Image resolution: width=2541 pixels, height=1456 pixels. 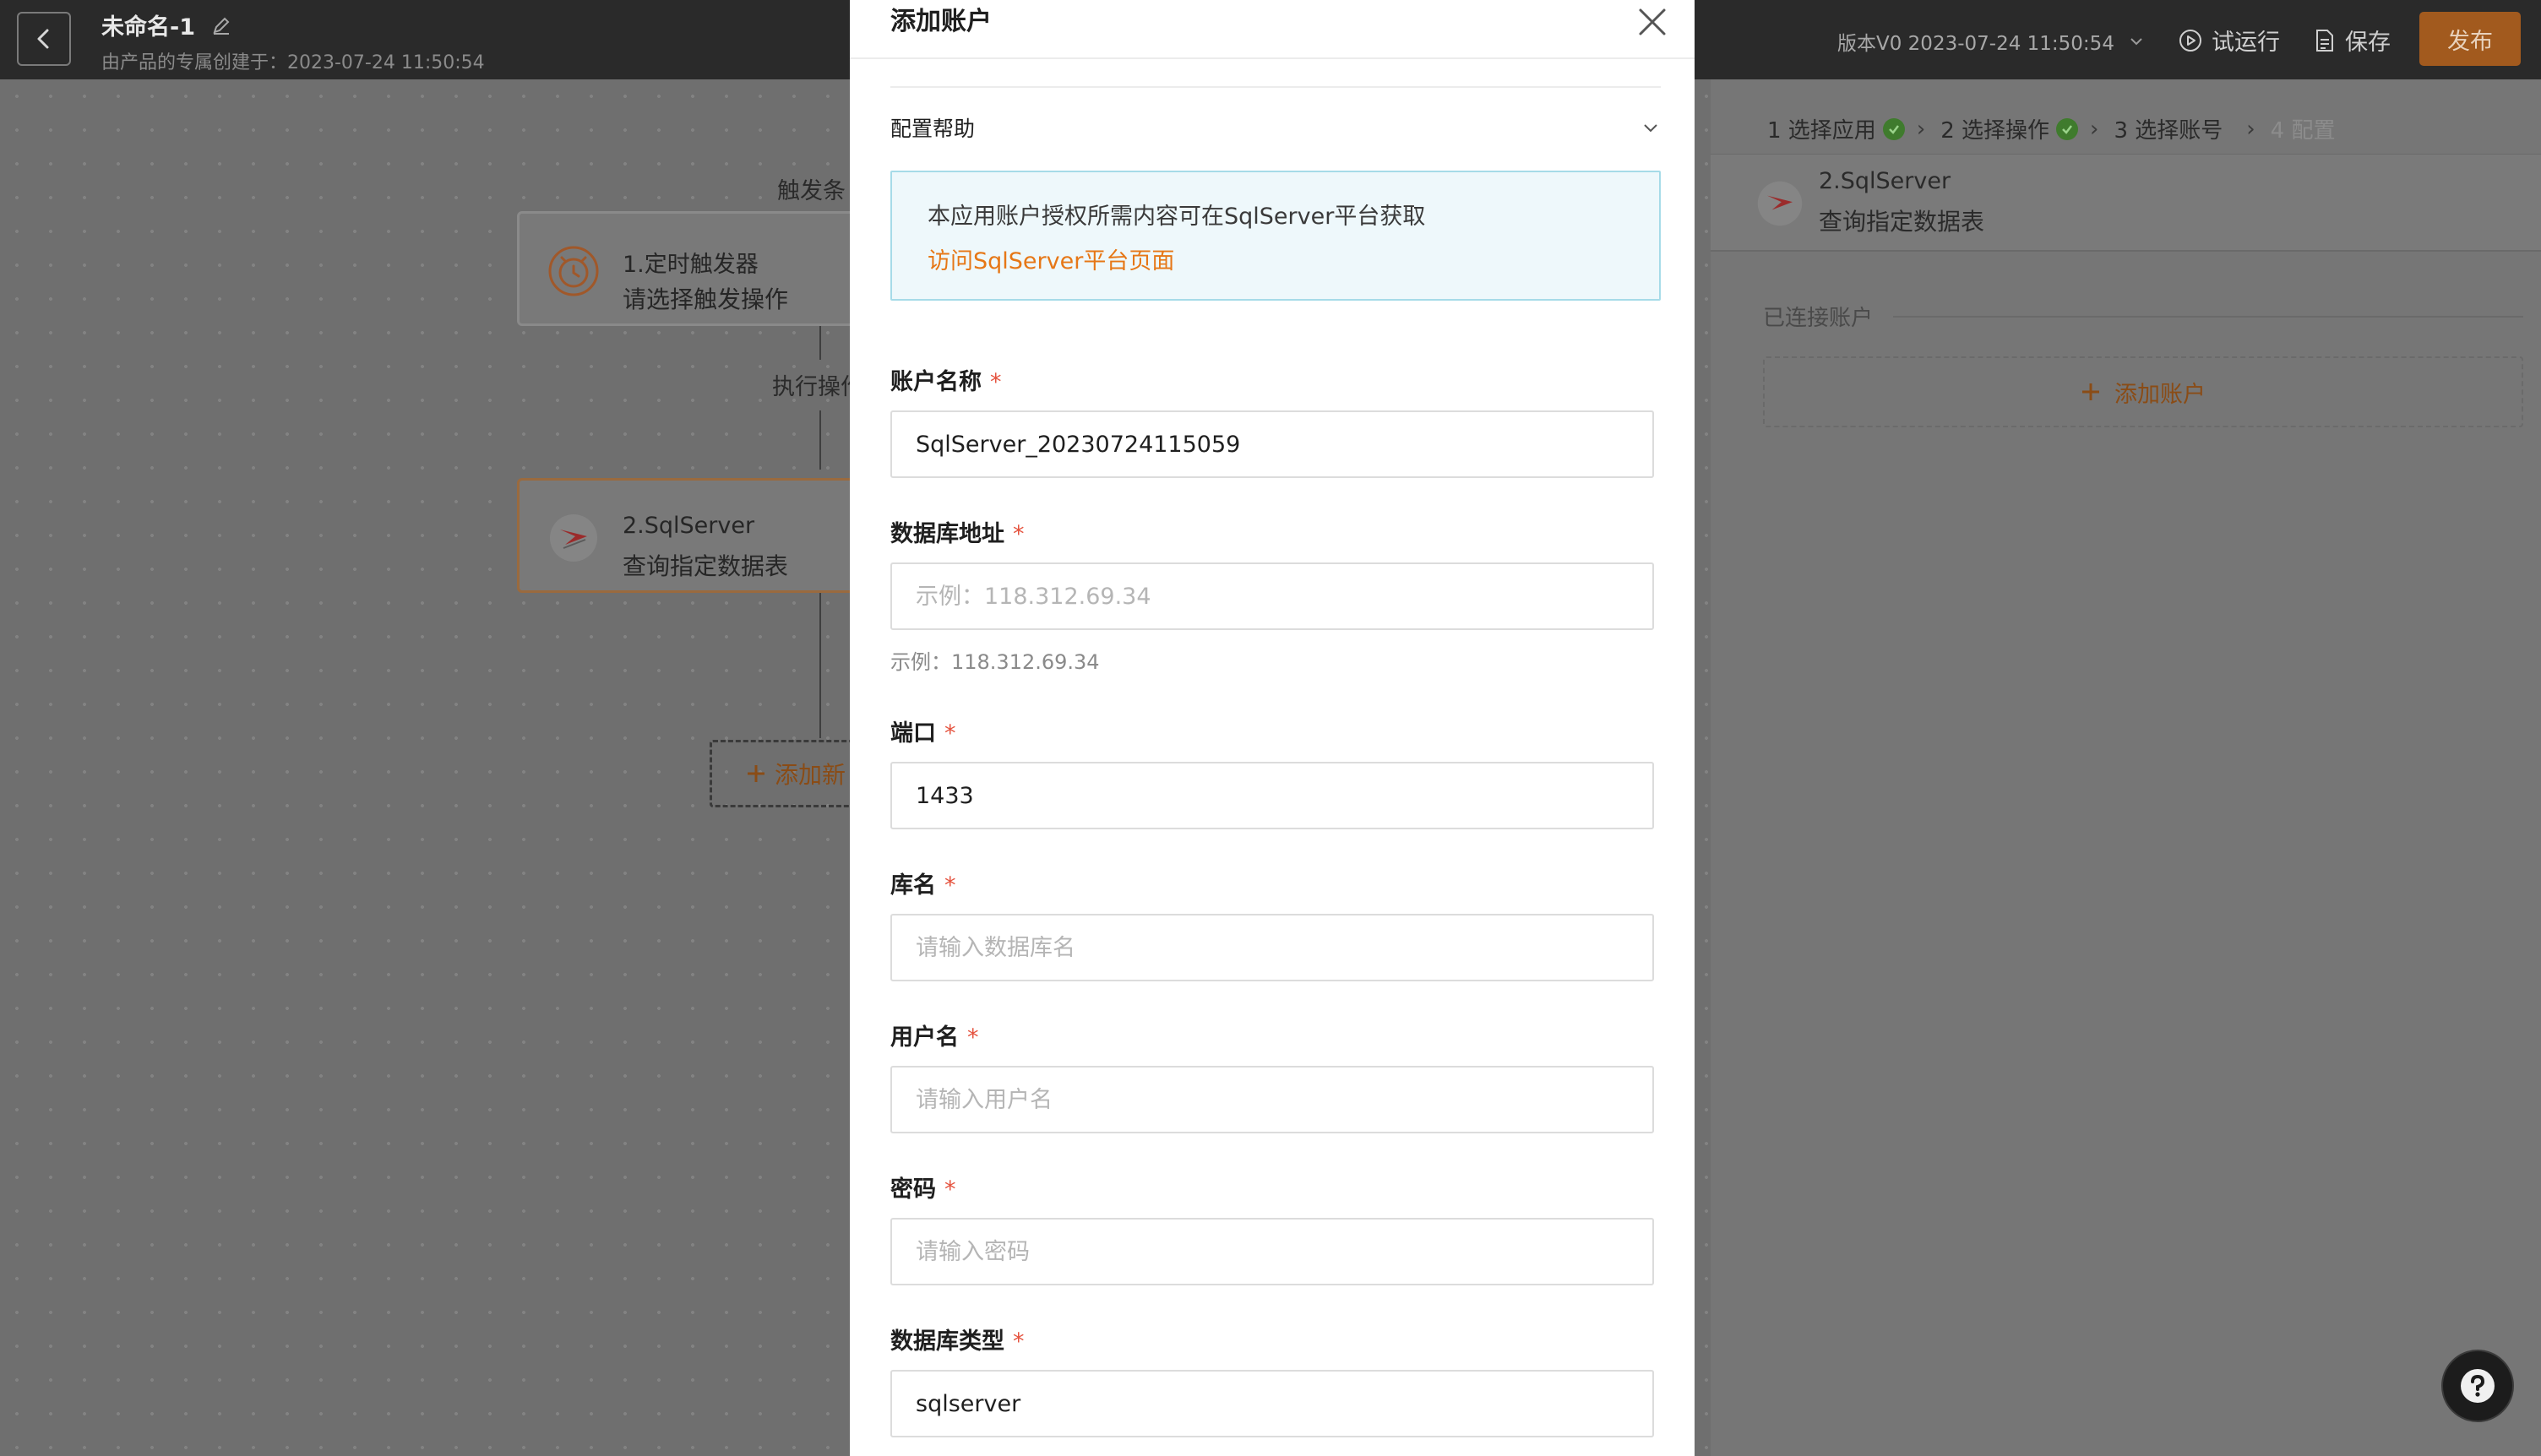 What do you see at coordinates (2324, 40) in the screenshot?
I see `document-icon` at bounding box center [2324, 40].